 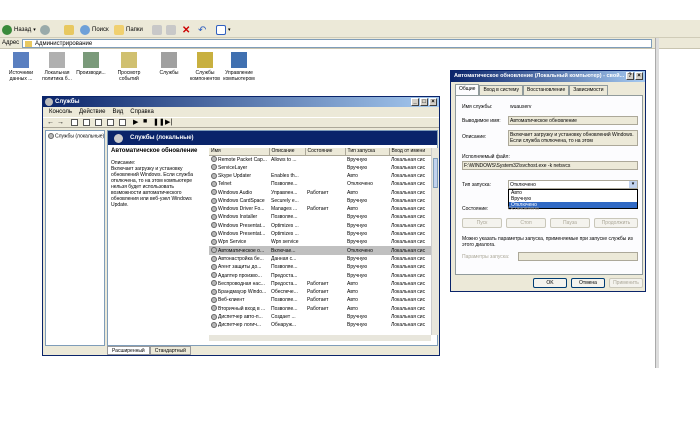 What do you see at coordinates (19, 30) in the screenshot?
I see `back-button: Назад ▾` at bounding box center [19, 30].